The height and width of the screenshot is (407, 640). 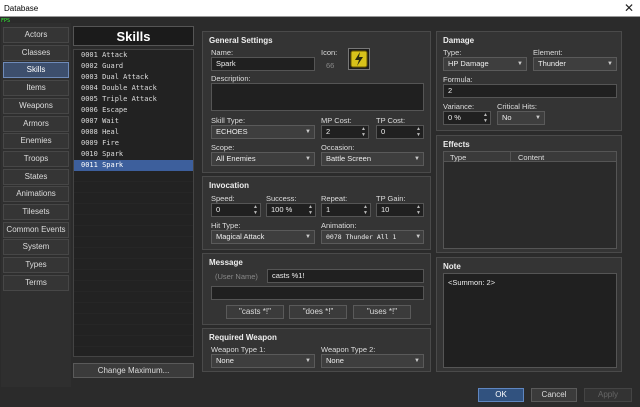 What do you see at coordinates (36, 52) in the screenshot?
I see `category-tab-classes: Classes` at bounding box center [36, 52].